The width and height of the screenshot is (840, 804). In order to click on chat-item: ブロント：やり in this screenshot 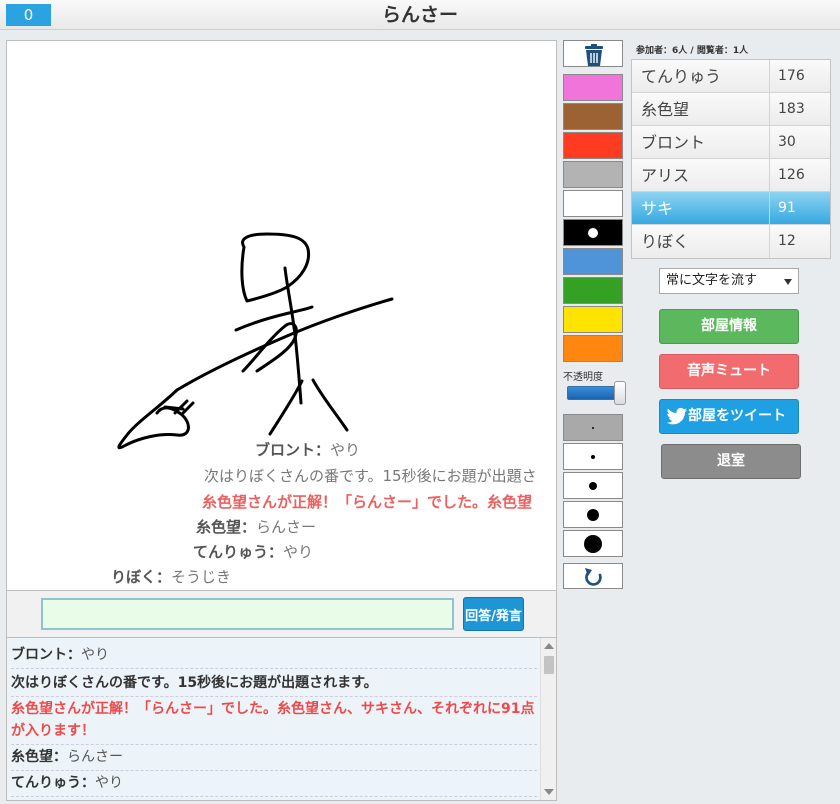, I will do `click(274, 655)`.